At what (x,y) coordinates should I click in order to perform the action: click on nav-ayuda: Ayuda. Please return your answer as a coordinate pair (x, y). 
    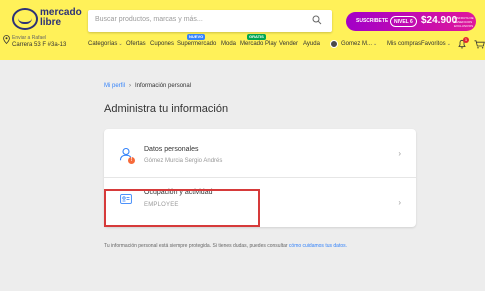
    Looking at the image, I should click on (311, 44).